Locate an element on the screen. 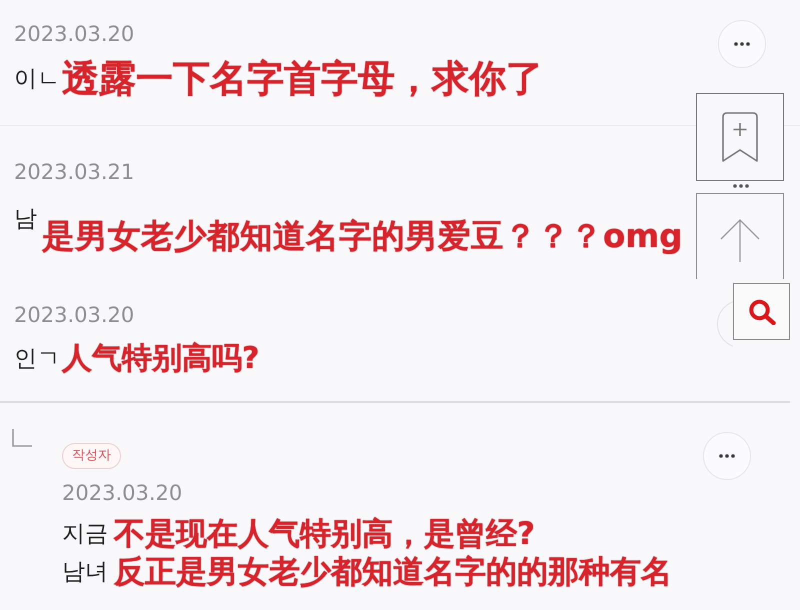 This screenshot has width=800, height=610. scroll-top-button is located at coordinates (740, 236).